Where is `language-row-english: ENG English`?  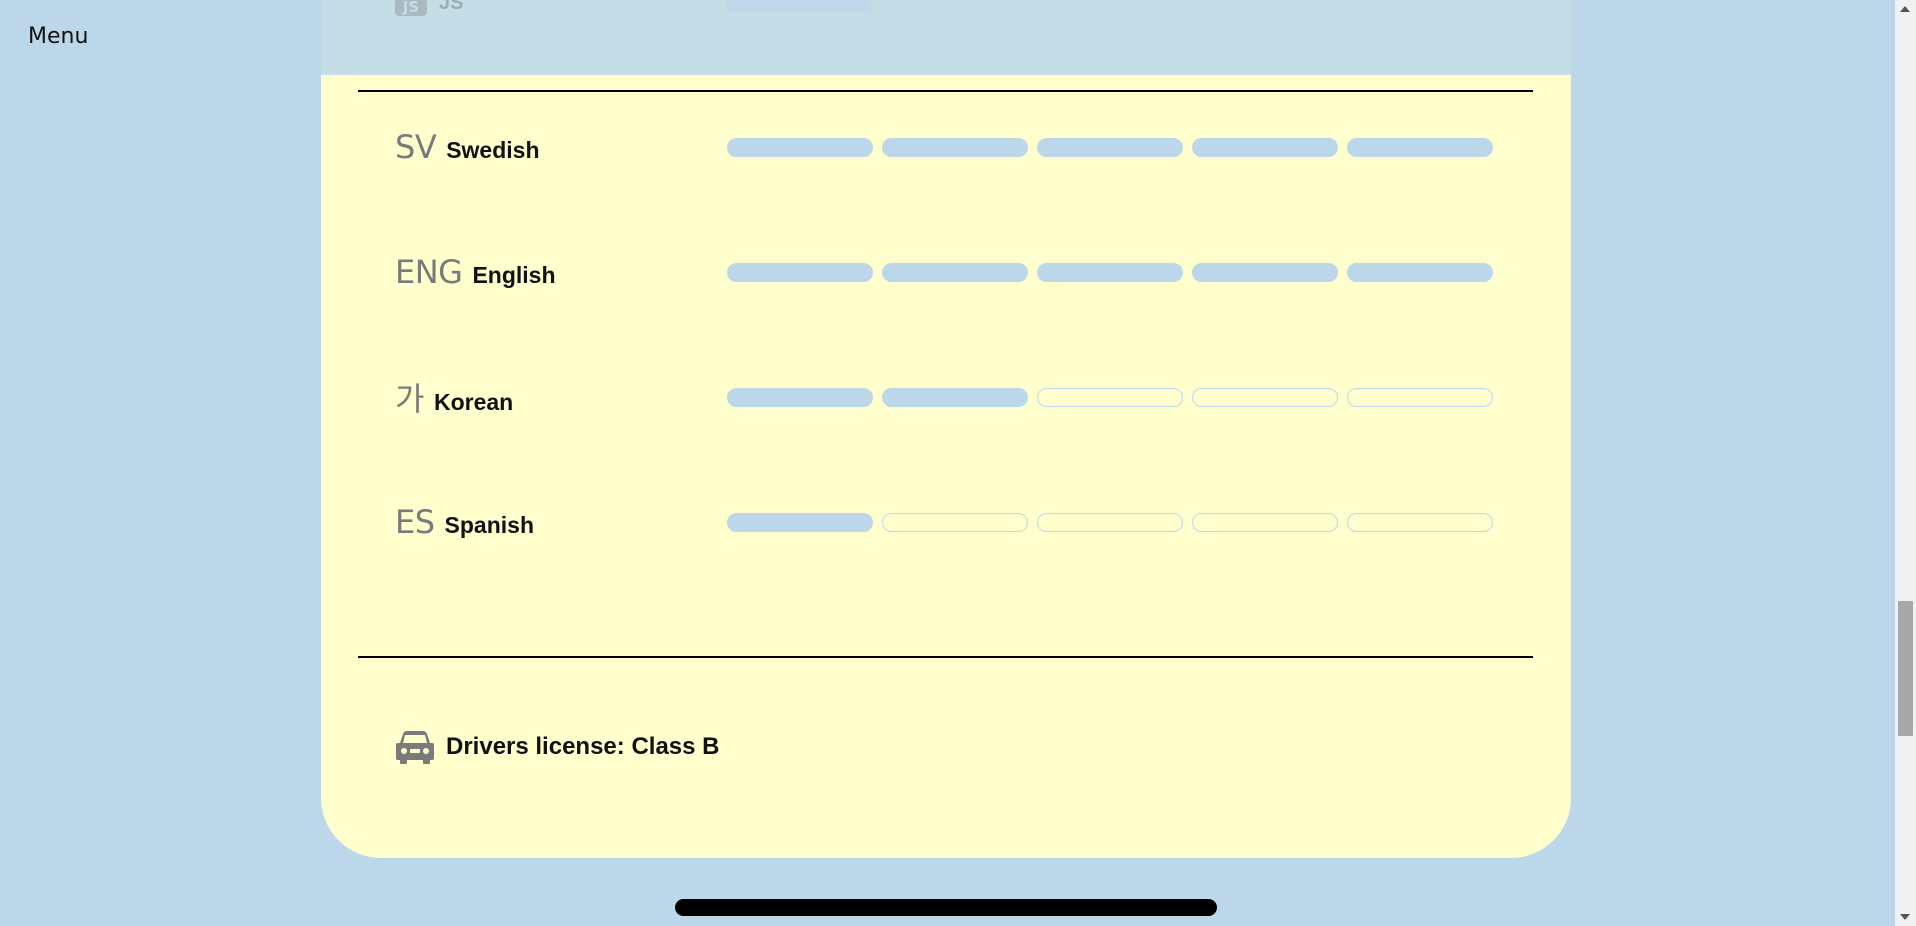 language-row-english: ENG English is located at coordinates (945, 272).